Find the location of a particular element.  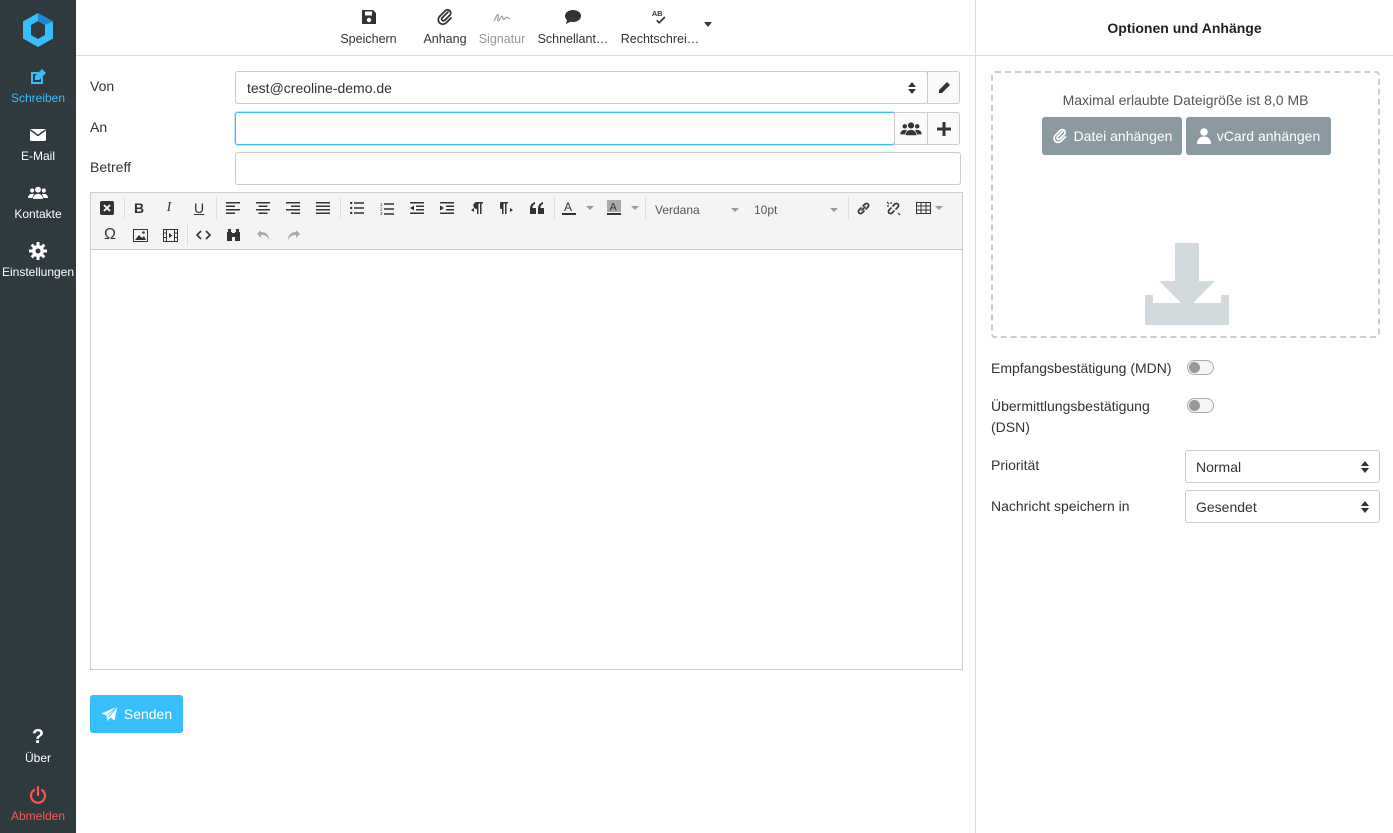

svg-text: 3 is located at coordinates (381, 213).